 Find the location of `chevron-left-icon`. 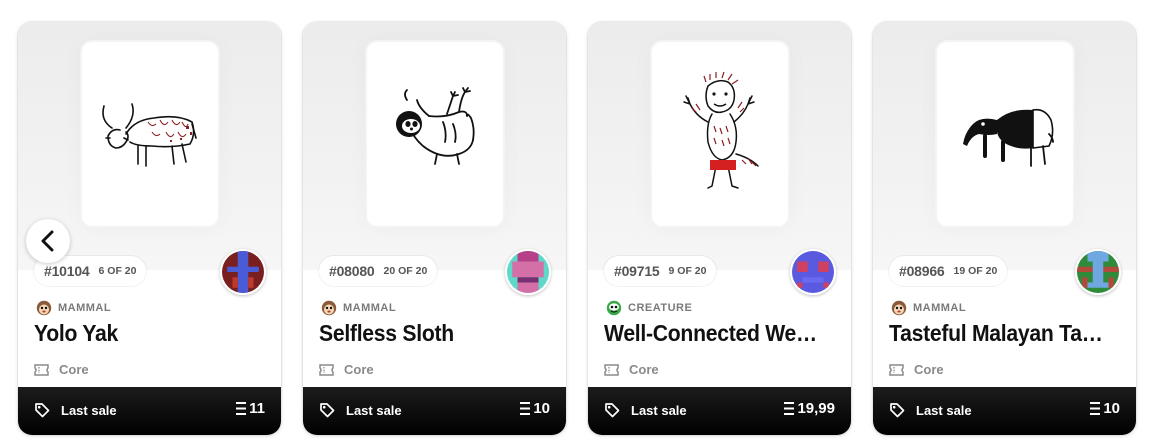

chevron-left-icon is located at coordinates (47, 241).